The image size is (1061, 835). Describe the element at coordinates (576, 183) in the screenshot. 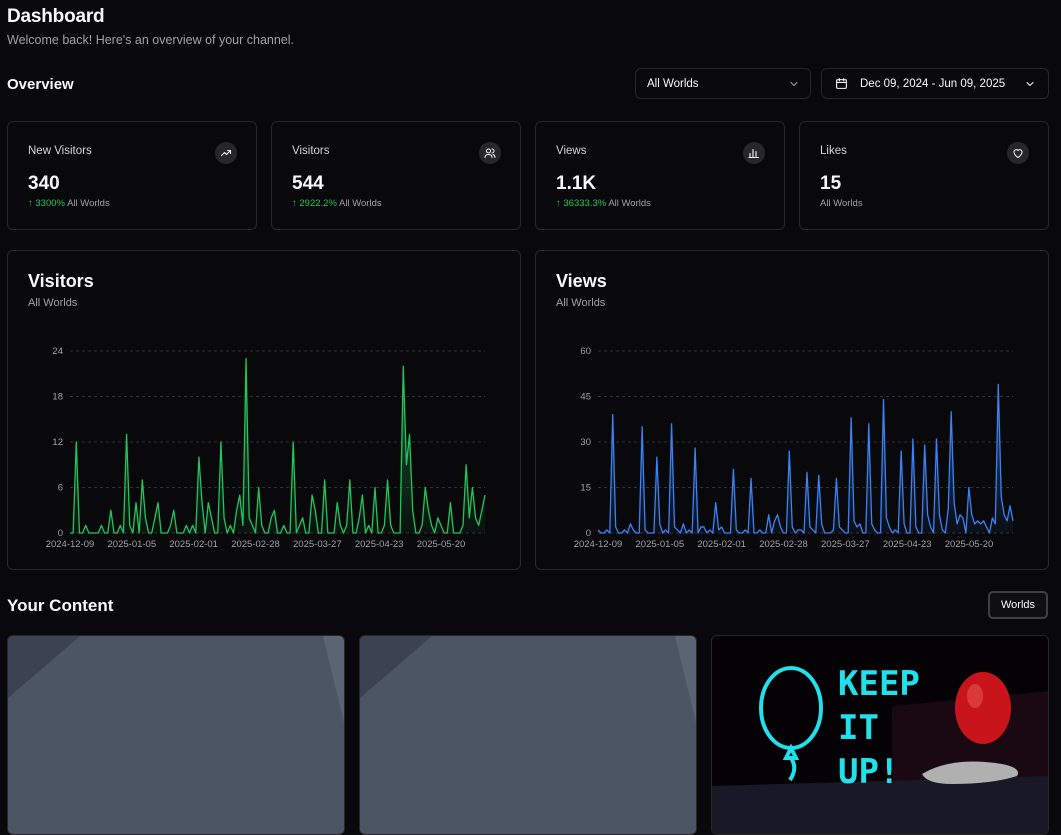

I see `stat-value: 1.1K` at that location.